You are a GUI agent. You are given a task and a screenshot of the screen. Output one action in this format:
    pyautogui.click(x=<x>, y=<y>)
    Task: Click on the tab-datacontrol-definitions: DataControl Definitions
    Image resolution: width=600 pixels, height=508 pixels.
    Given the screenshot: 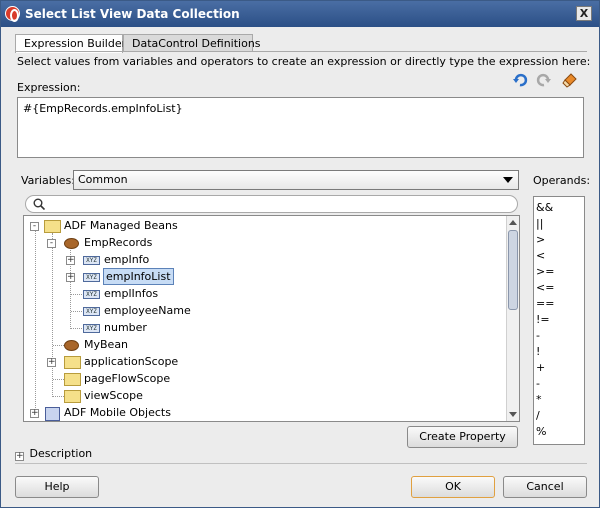 What is the action you would take?
    pyautogui.click(x=192, y=43)
    